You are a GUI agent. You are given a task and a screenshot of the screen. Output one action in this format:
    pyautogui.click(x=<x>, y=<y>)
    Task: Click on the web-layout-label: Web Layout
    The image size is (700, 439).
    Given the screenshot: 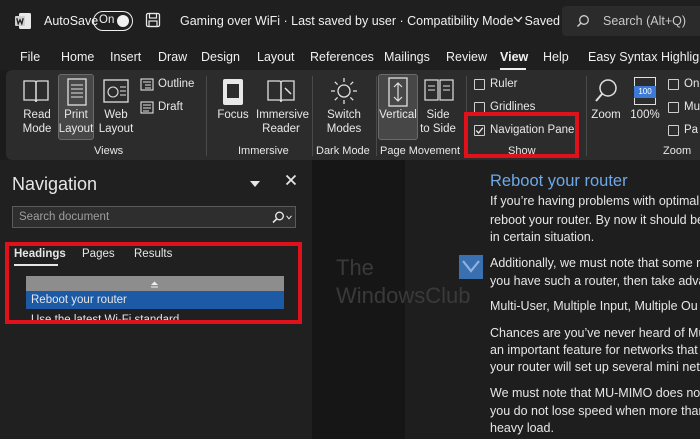 What is the action you would take?
    pyautogui.click(x=116, y=122)
    